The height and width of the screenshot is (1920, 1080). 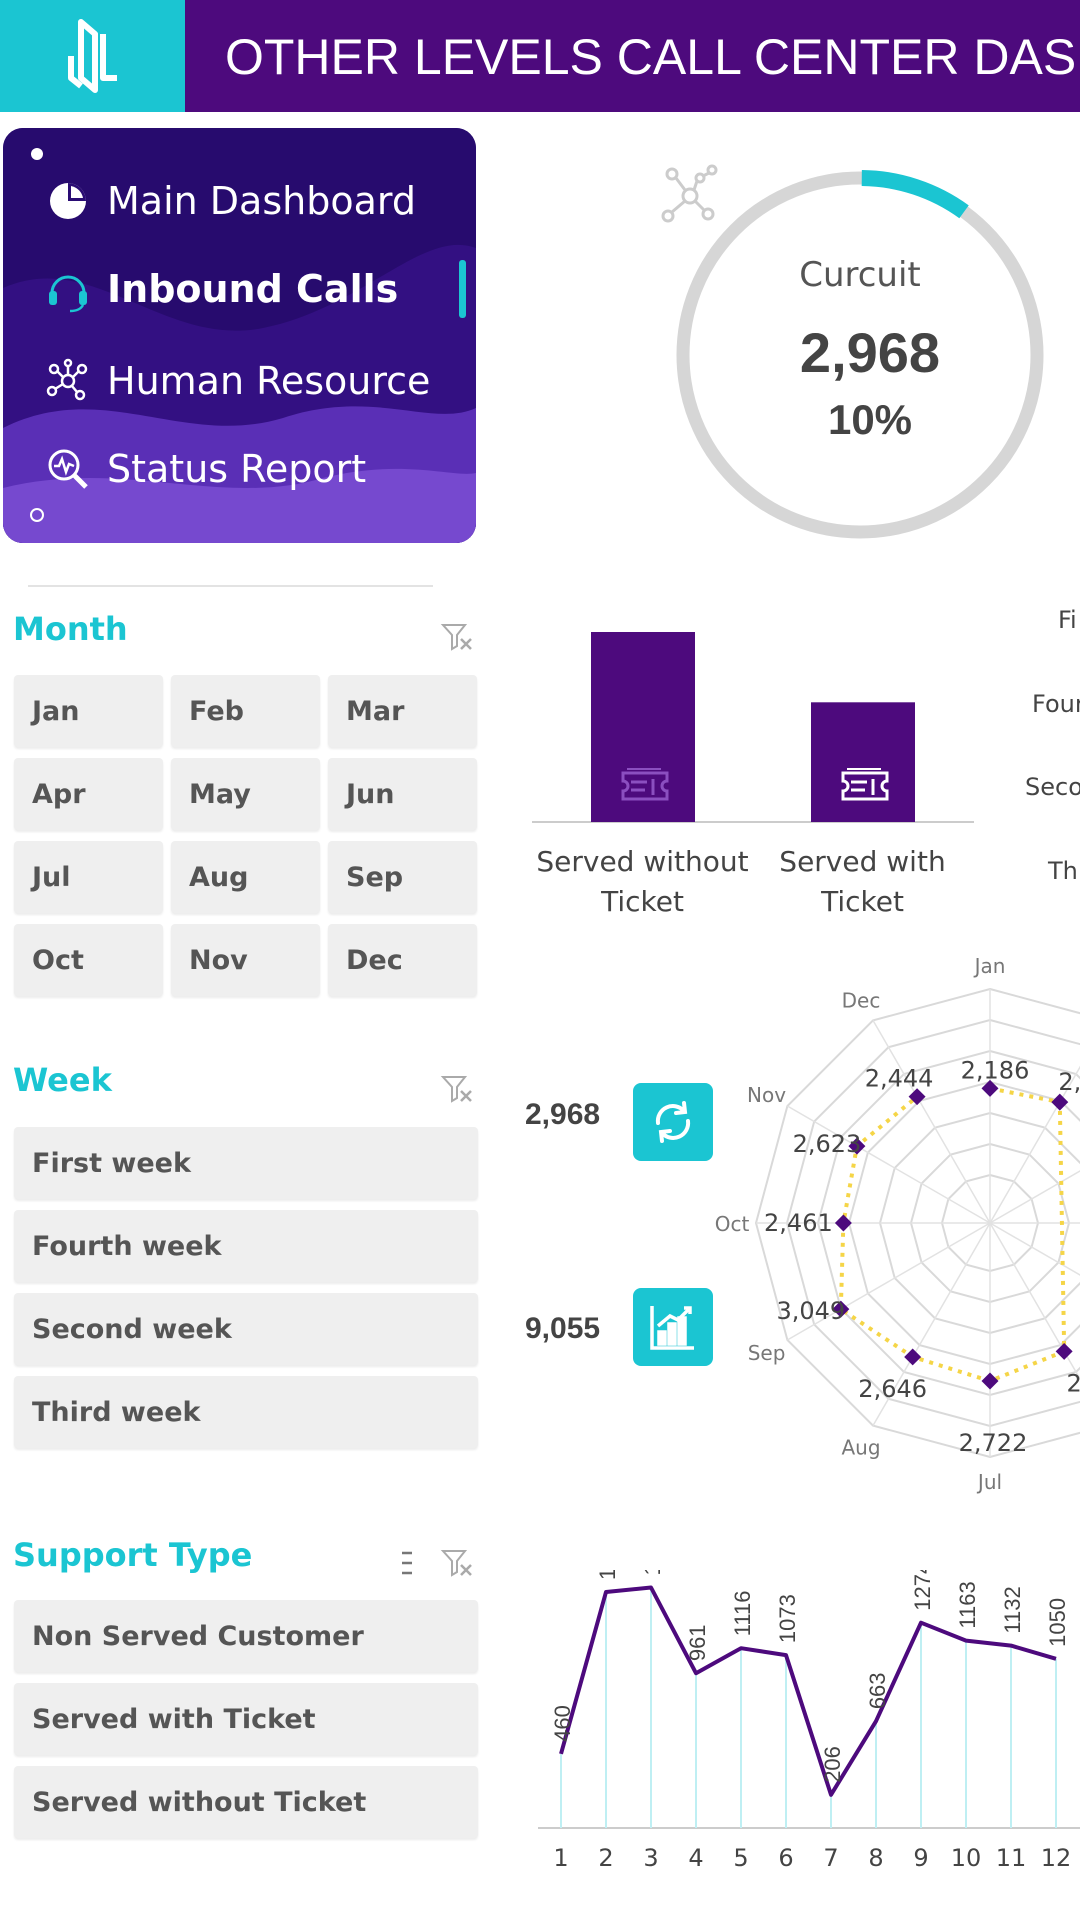 What do you see at coordinates (204, 469) in the screenshot?
I see `nav-item-status-report: Status Report` at bounding box center [204, 469].